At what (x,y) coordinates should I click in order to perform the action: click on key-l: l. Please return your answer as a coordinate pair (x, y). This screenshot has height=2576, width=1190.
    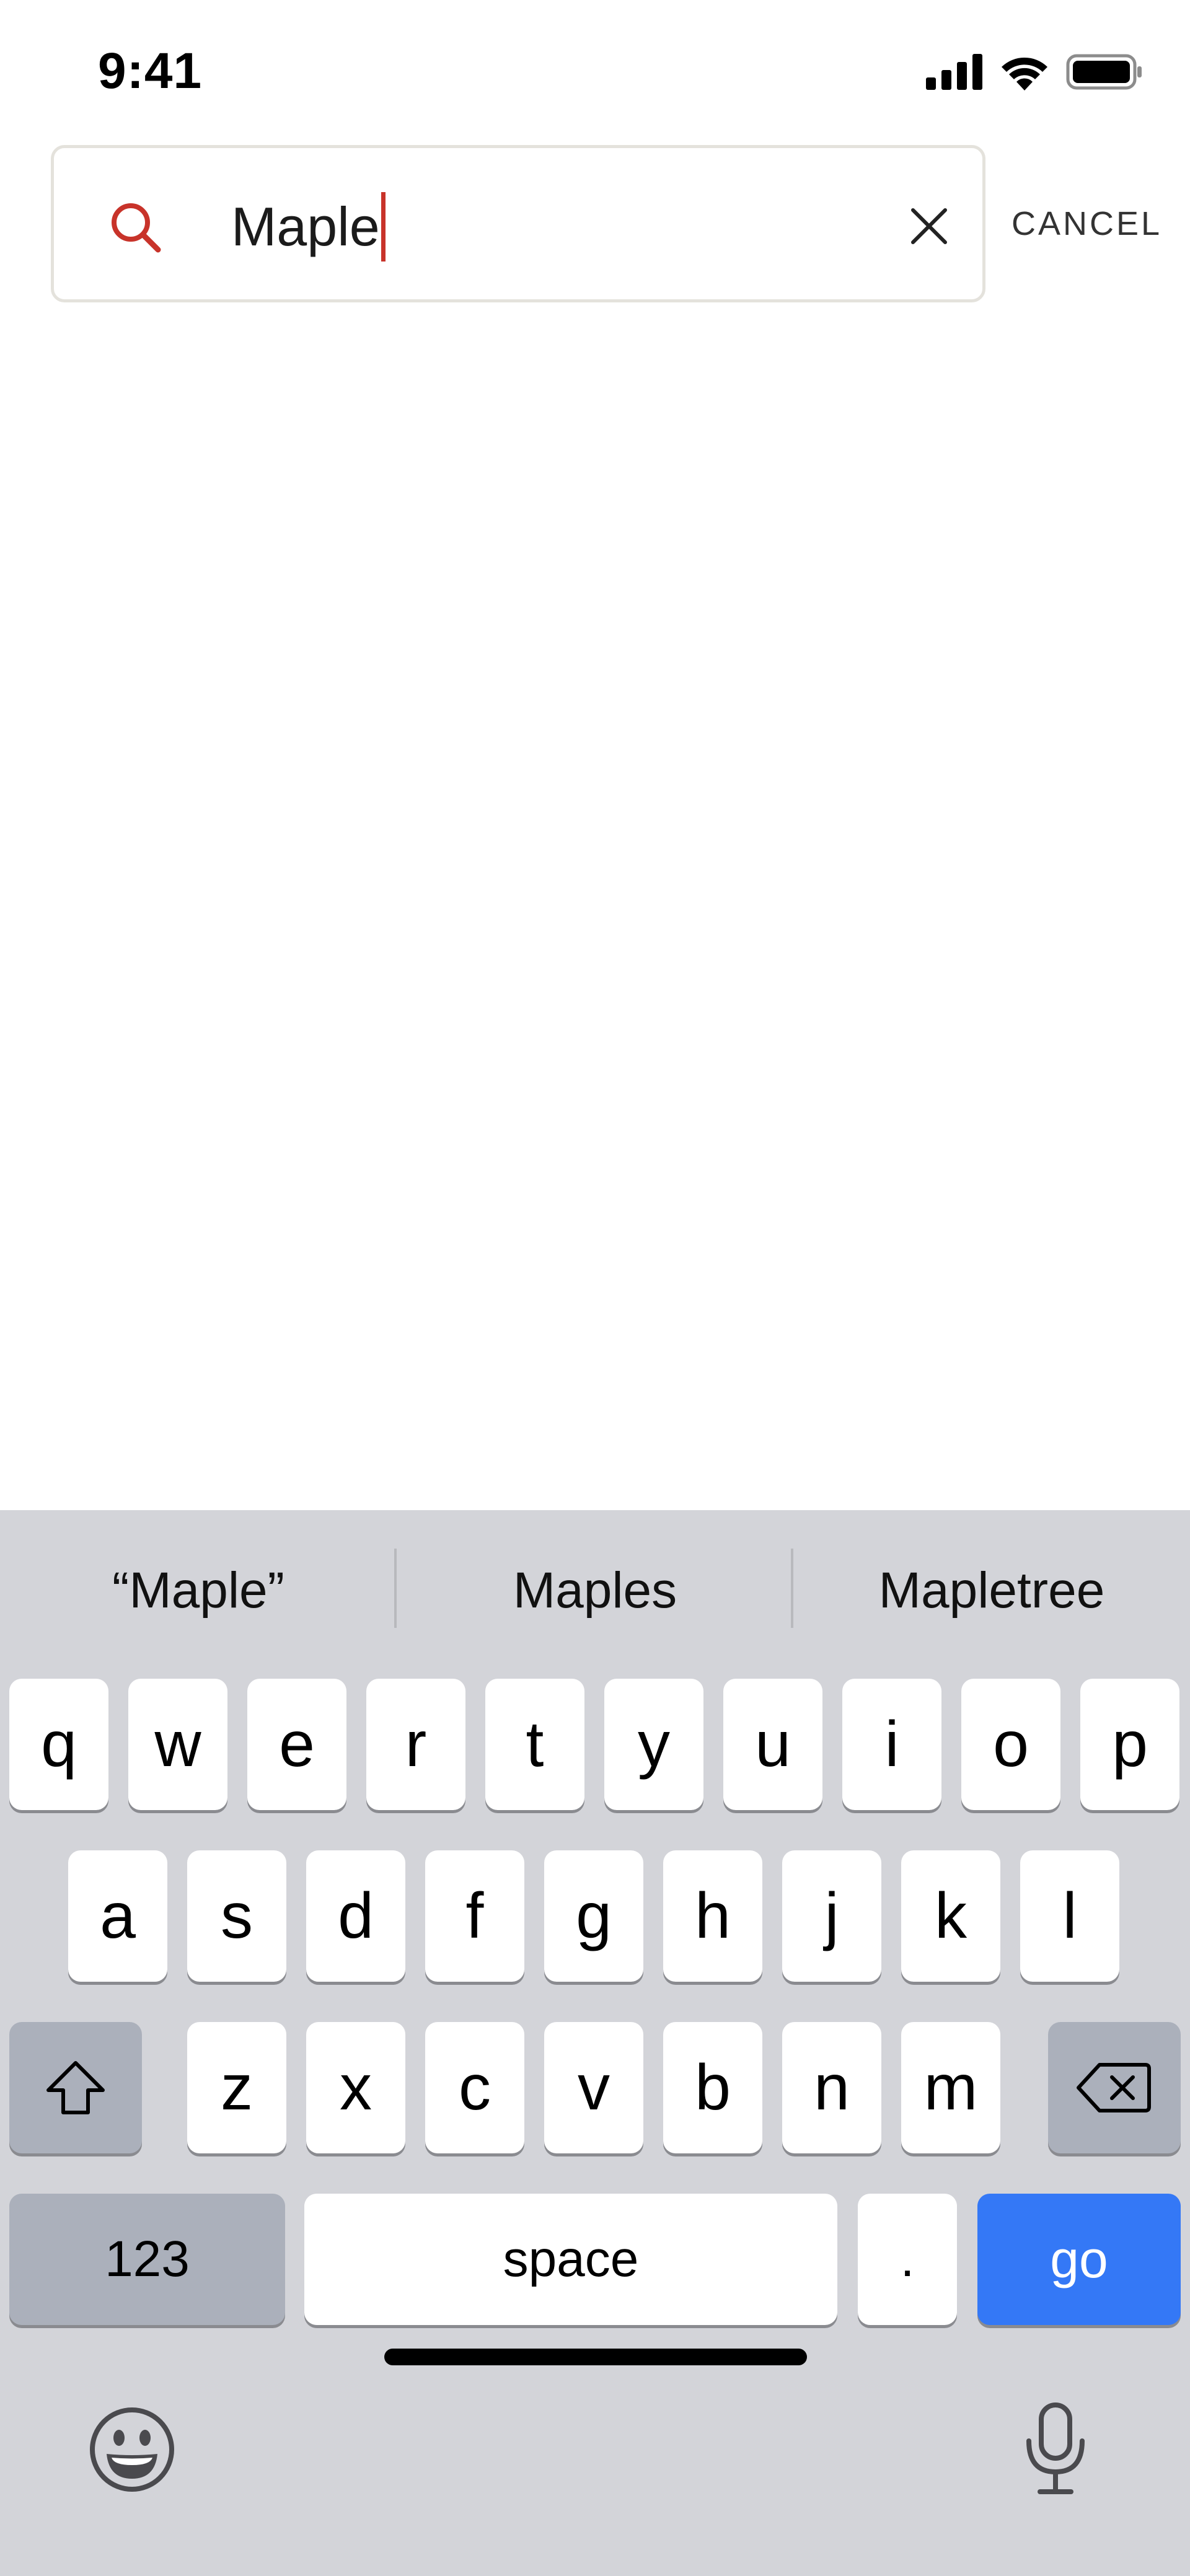
    Looking at the image, I should click on (1069, 1916).